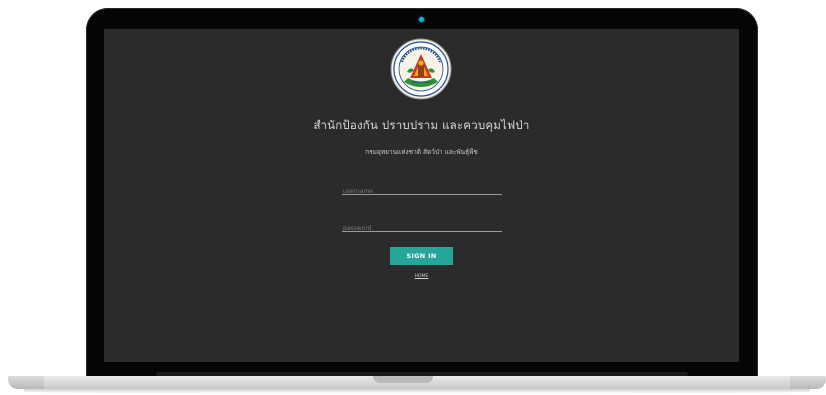 The height and width of the screenshot is (395, 826). Describe the element at coordinates (421, 276) in the screenshot. I see `home-link: HOME` at that location.